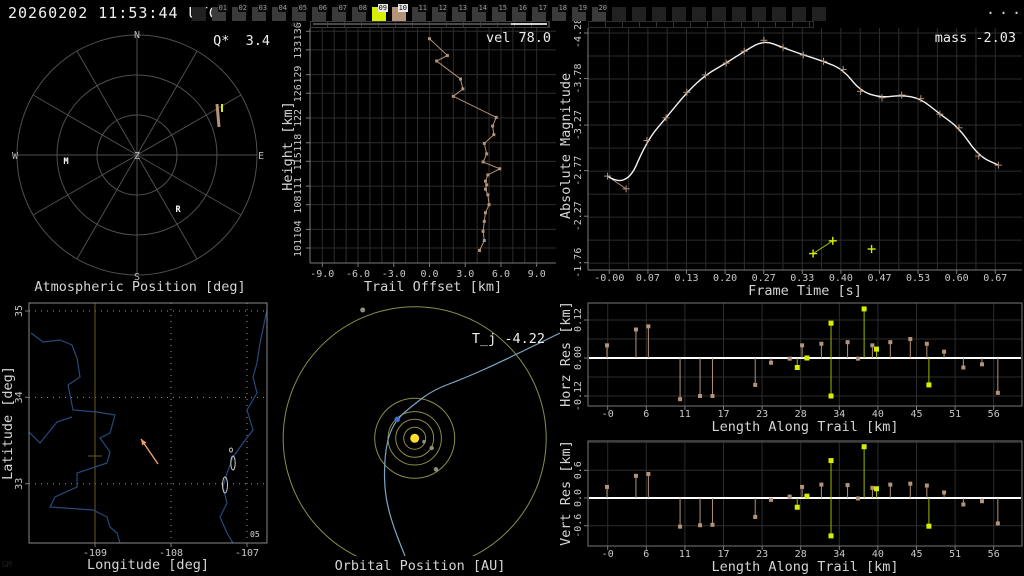 This screenshot has width=1024, height=576. Describe the element at coordinates (322, 8) in the screenshot. I see `frame-number-label: 06` at that location.